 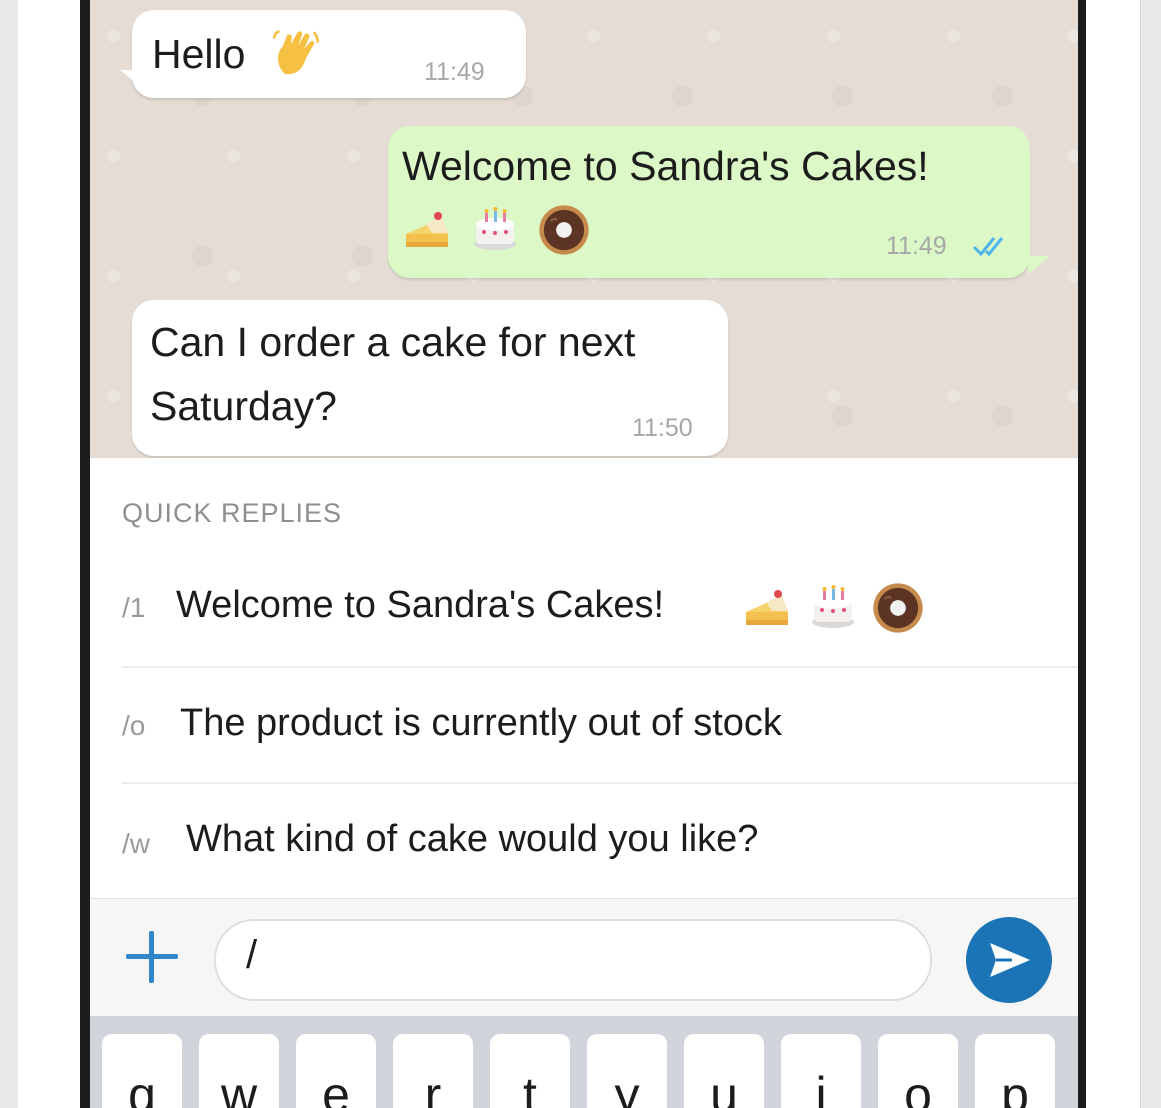 What do you see at coordinates (821, 1071) in the screenshot?
I see `key-i: i` at bounding box center [821, 1071].